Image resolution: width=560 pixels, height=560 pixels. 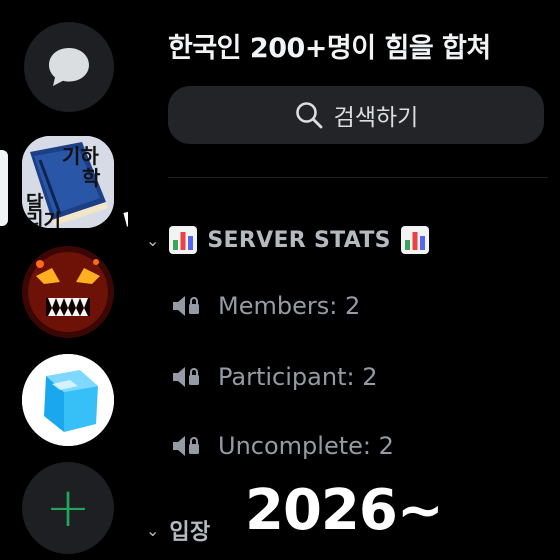 What do you see at coordinates (43, 219) in the screenshot?
I see `server-image-text-4: 리기` at bounding box center [43, 219].